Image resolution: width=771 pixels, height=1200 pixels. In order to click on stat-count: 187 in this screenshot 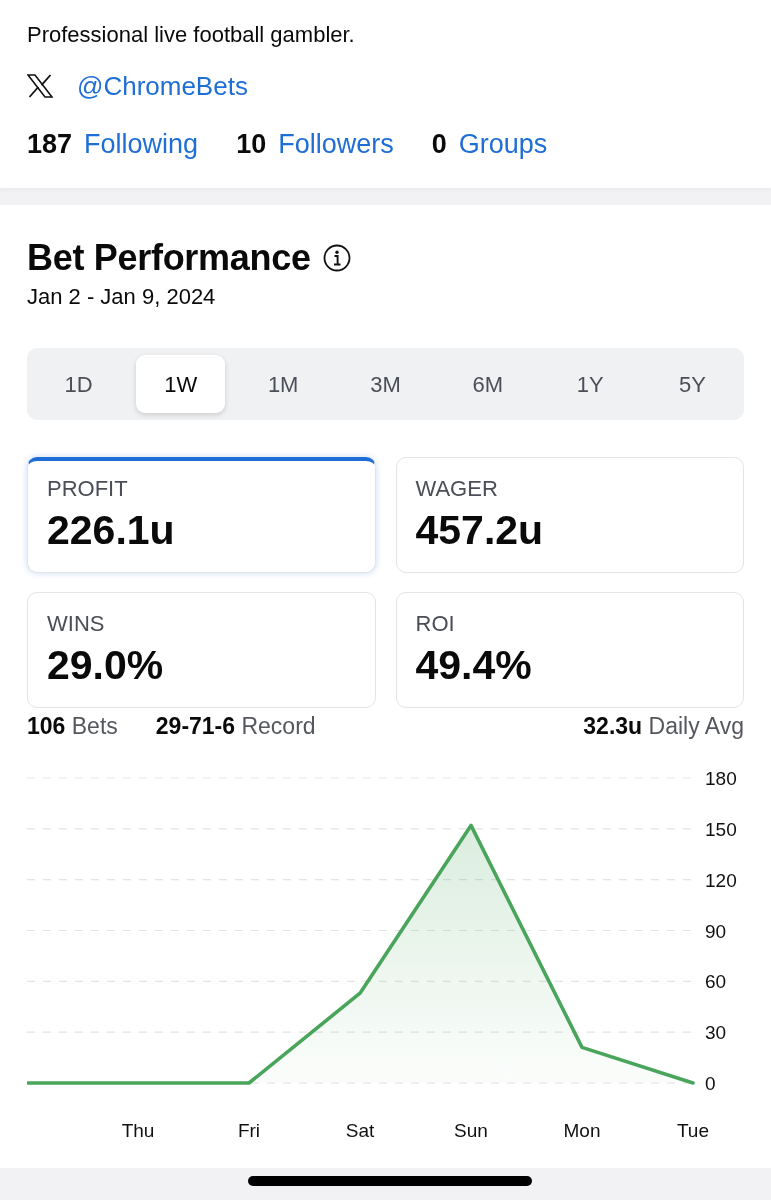, I will do `click(50, 144)`.